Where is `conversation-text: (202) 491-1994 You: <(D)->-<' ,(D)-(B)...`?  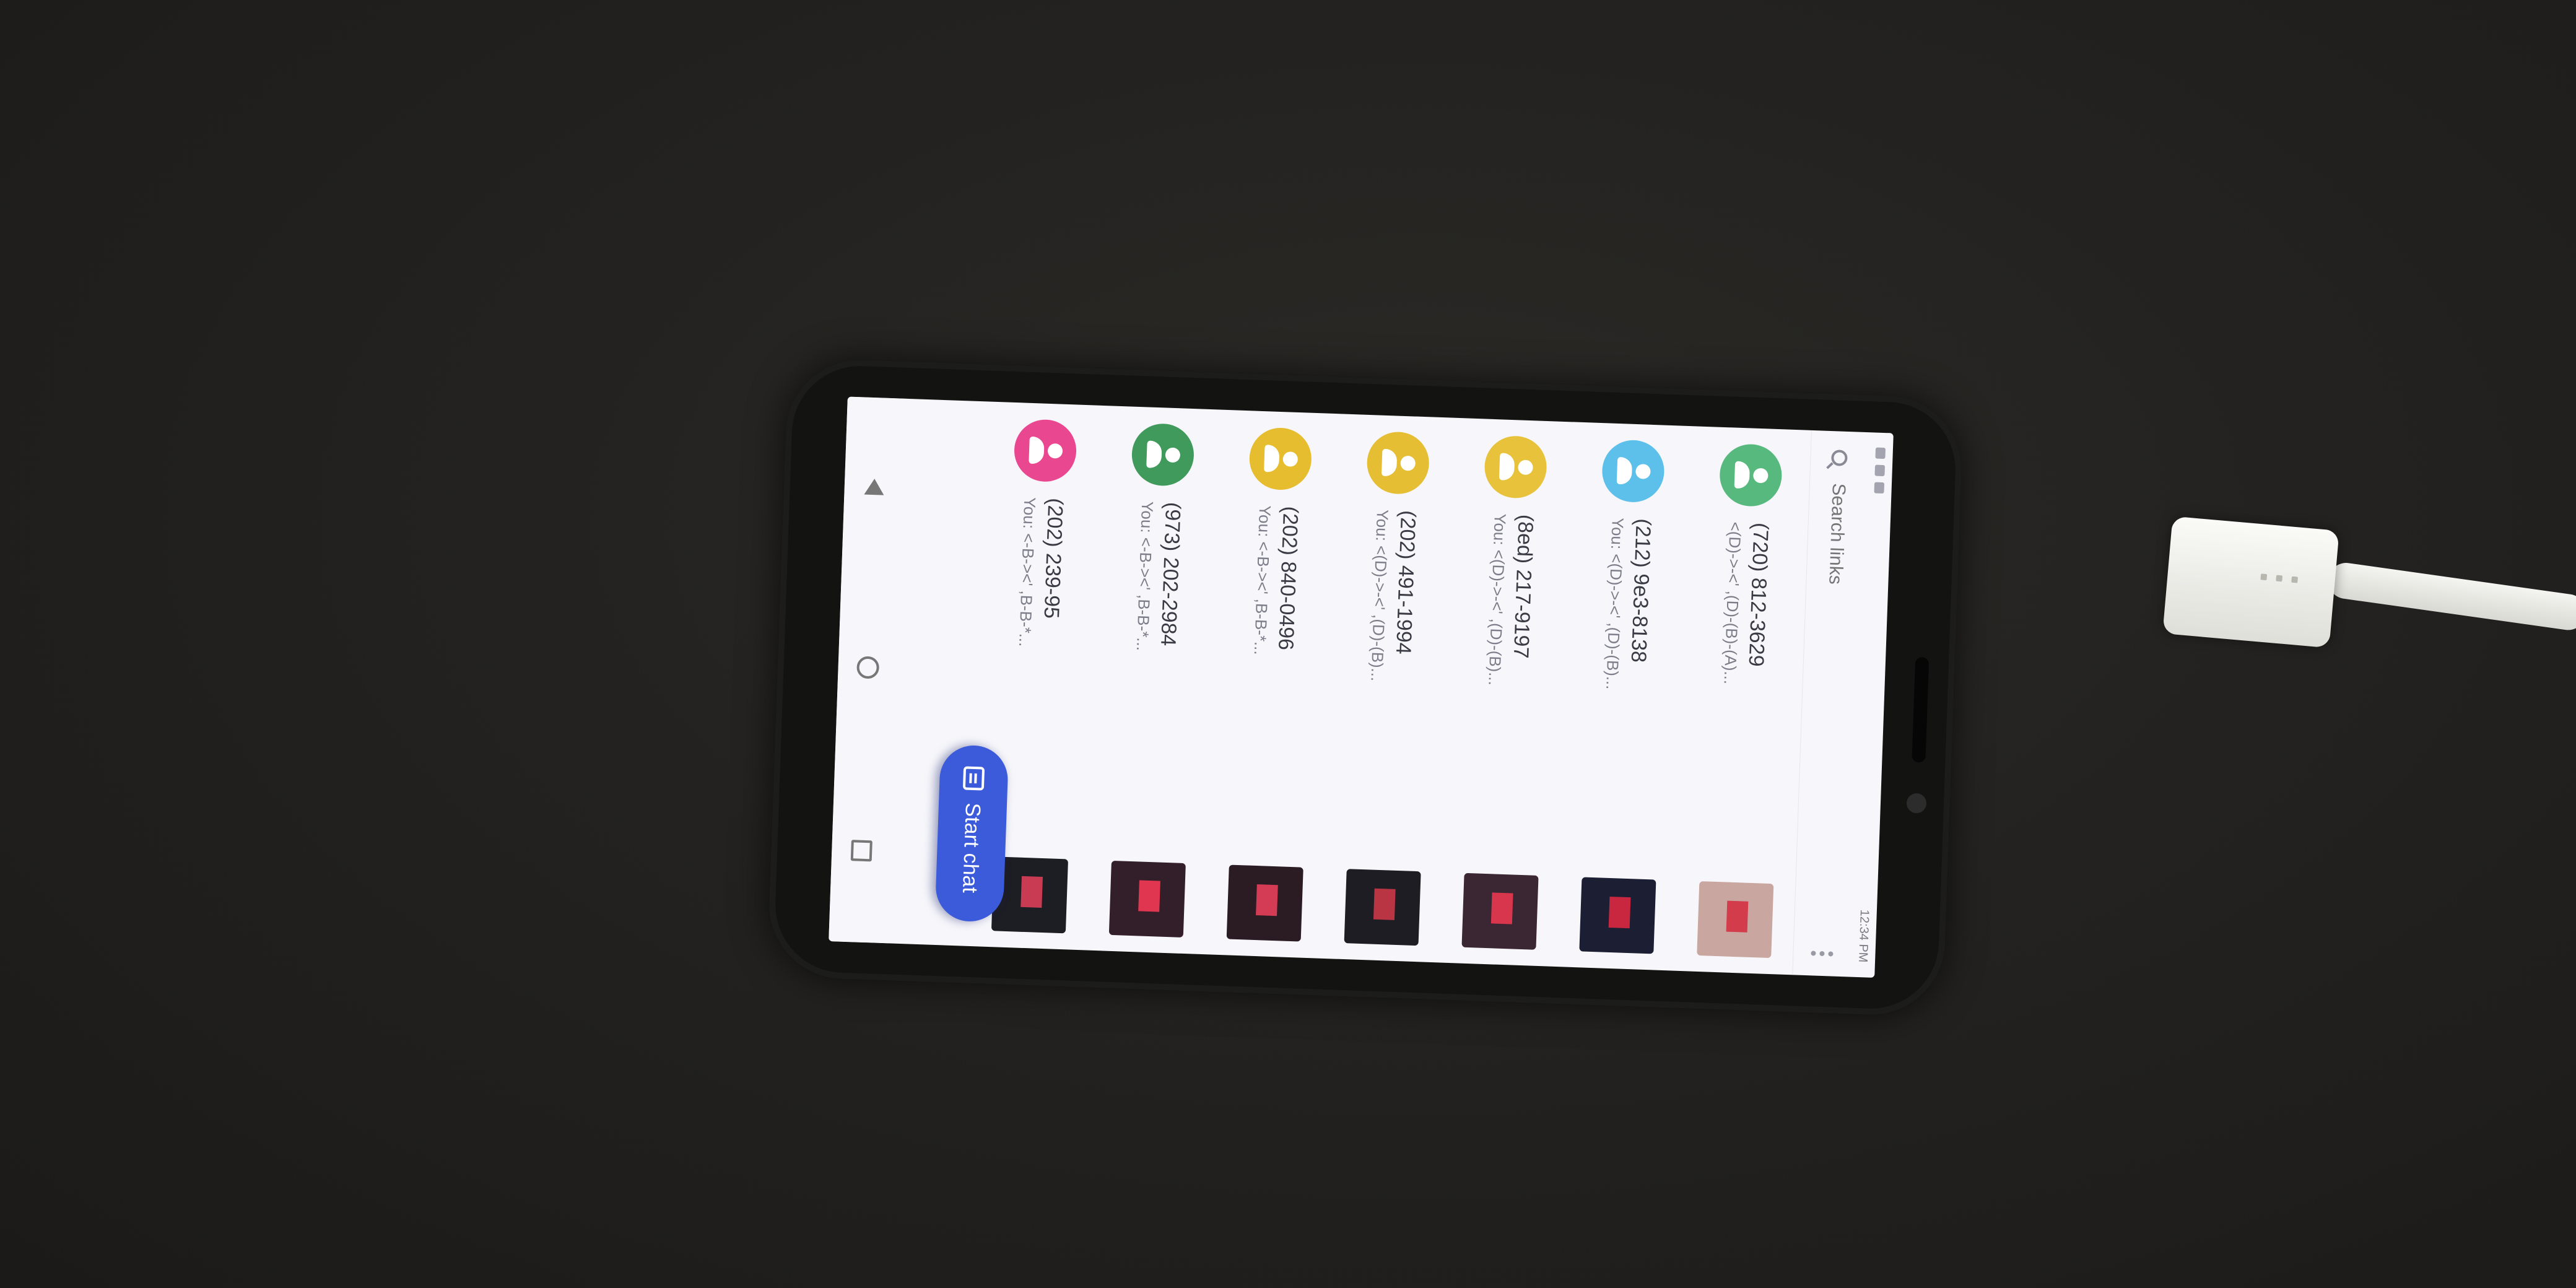
conversation-text: (202) 491-1994 You: <(D)->-<' ,(D)-(B)... is located at coordinates (1390, 682).